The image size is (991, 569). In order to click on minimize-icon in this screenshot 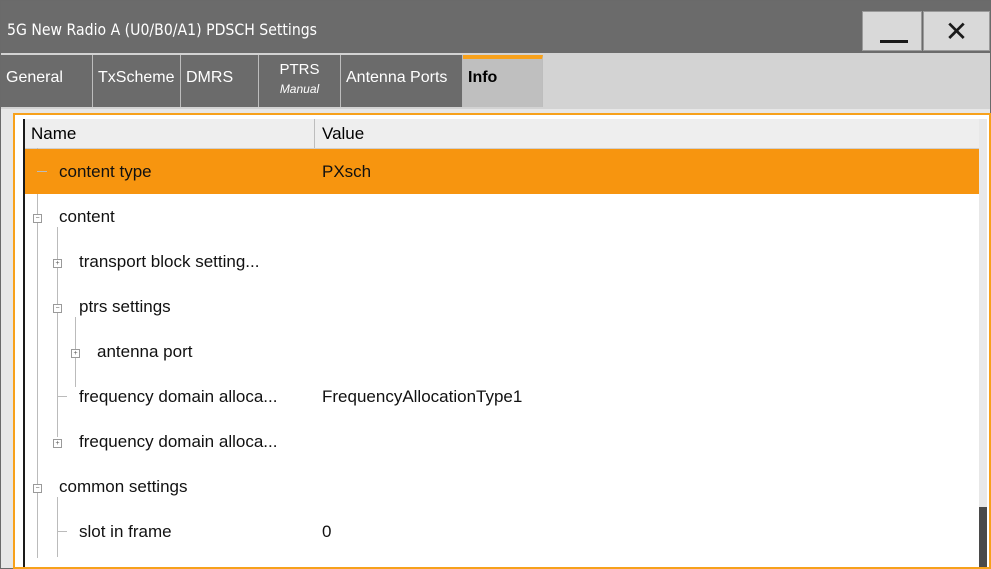, I will do `click(894, 41)`.